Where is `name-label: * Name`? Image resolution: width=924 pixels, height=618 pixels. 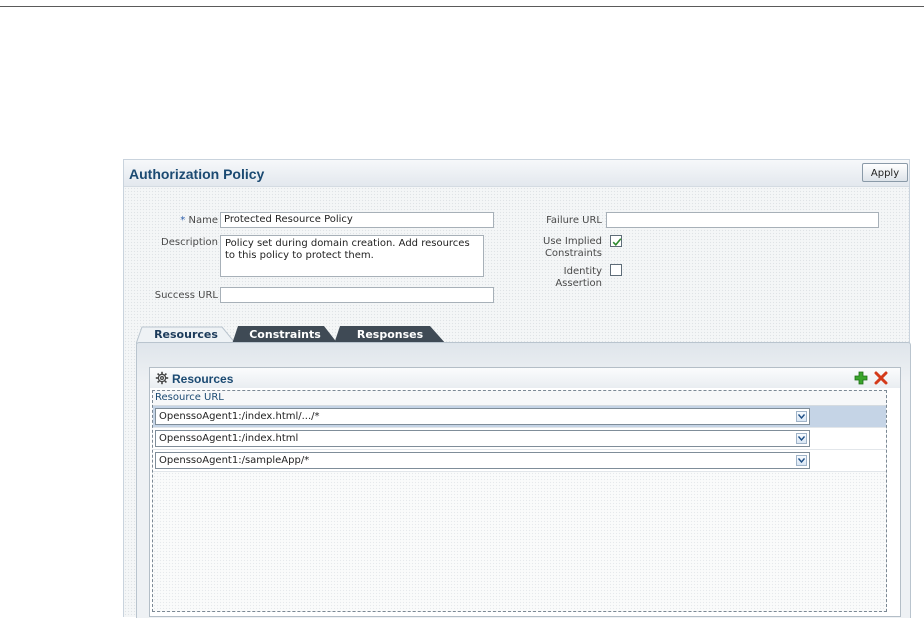 name-label: * Name is located at coordinates (181, 221).